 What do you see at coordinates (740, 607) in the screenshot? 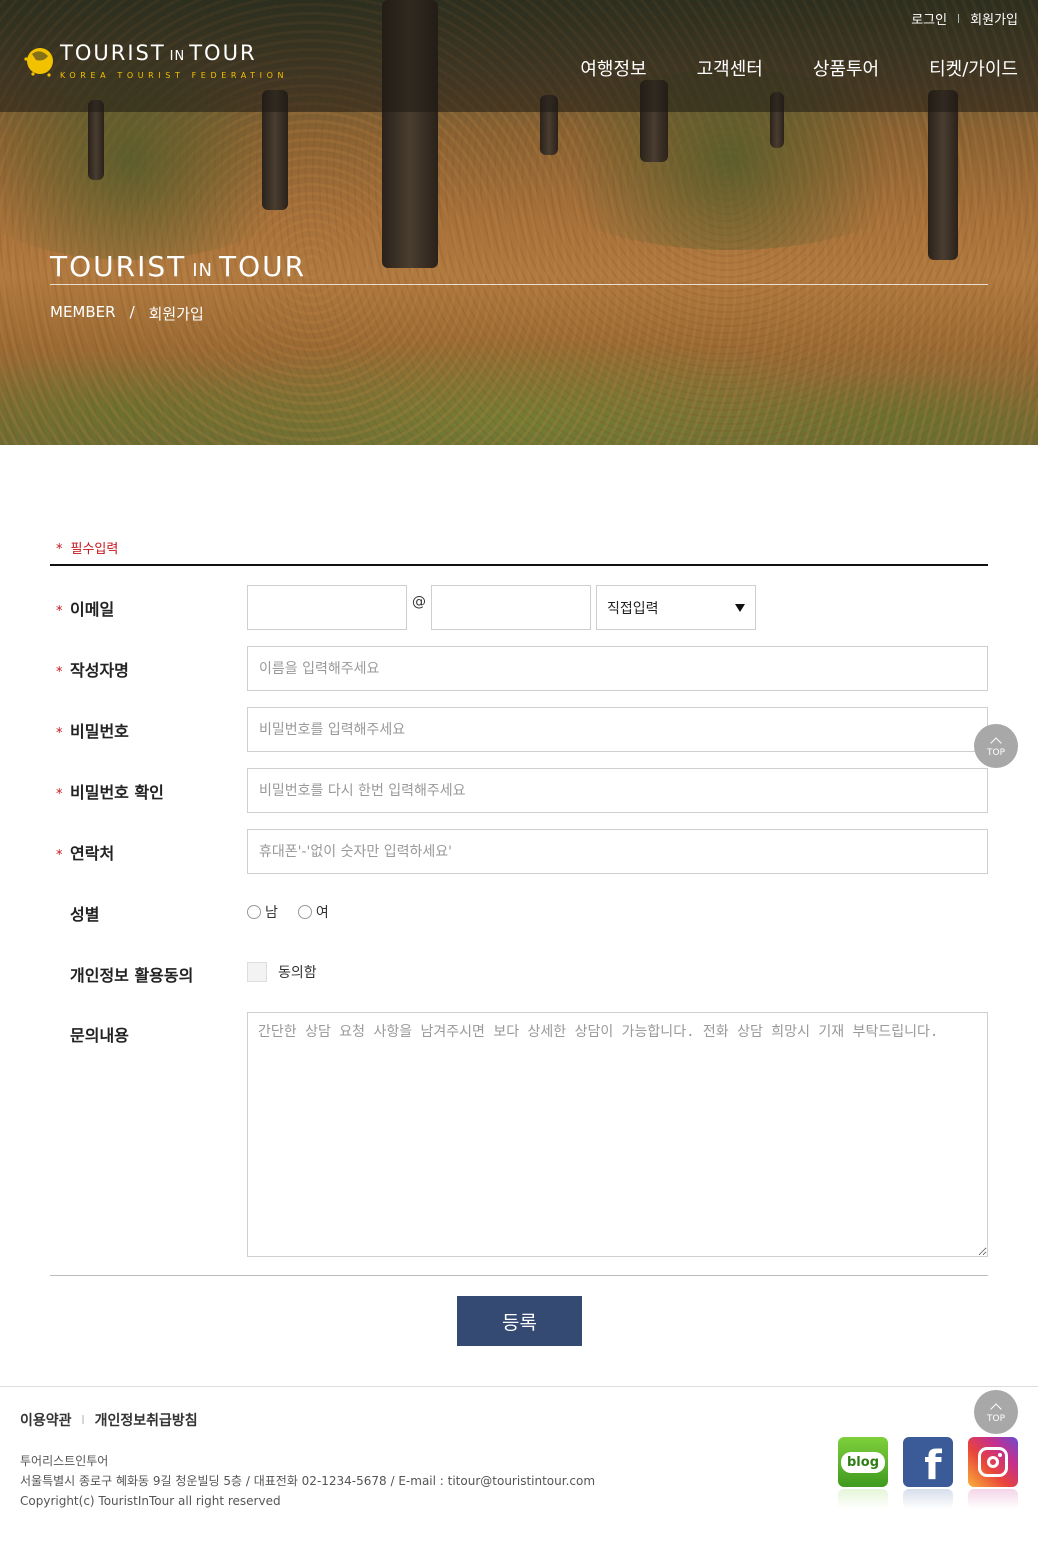
I see `chevron-down-icon` at bounding box center [740, 607].